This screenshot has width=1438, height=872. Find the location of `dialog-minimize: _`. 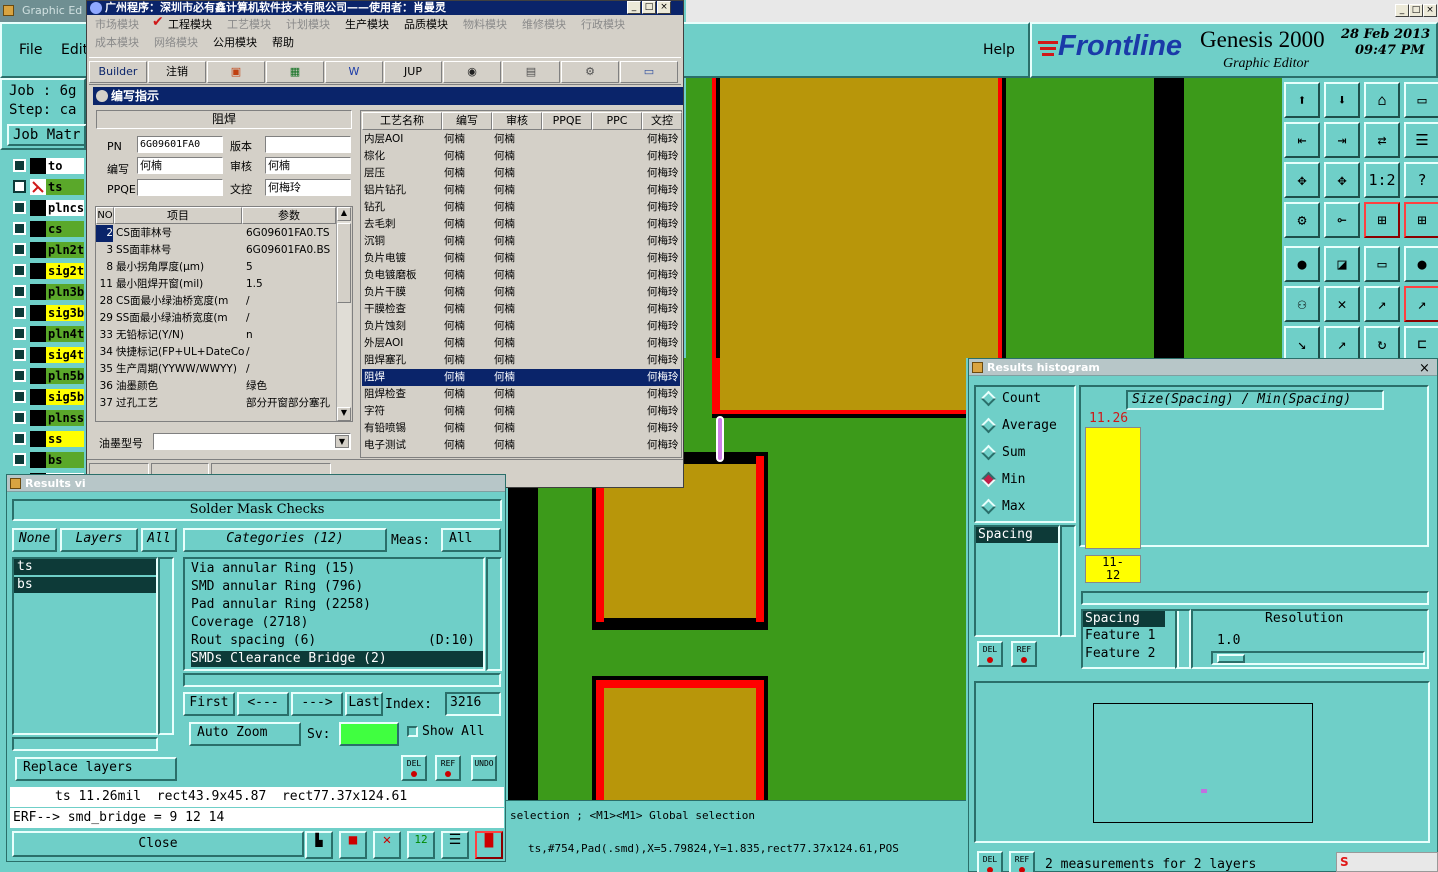

dialog-minimize: _ is located at coordinates (634, 7).